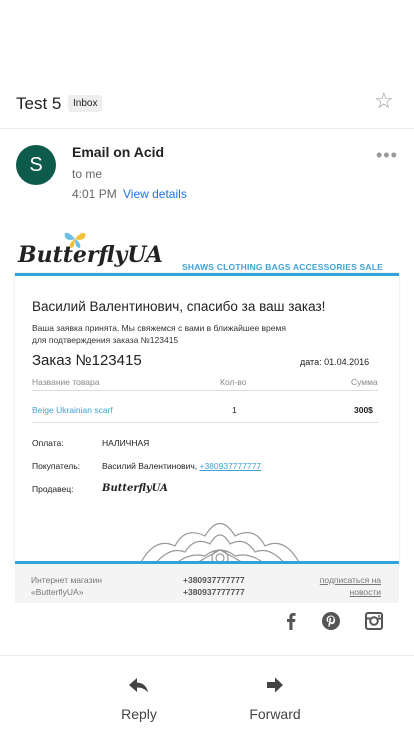  I want to click on forward-label: Forward, so click(275, 714).